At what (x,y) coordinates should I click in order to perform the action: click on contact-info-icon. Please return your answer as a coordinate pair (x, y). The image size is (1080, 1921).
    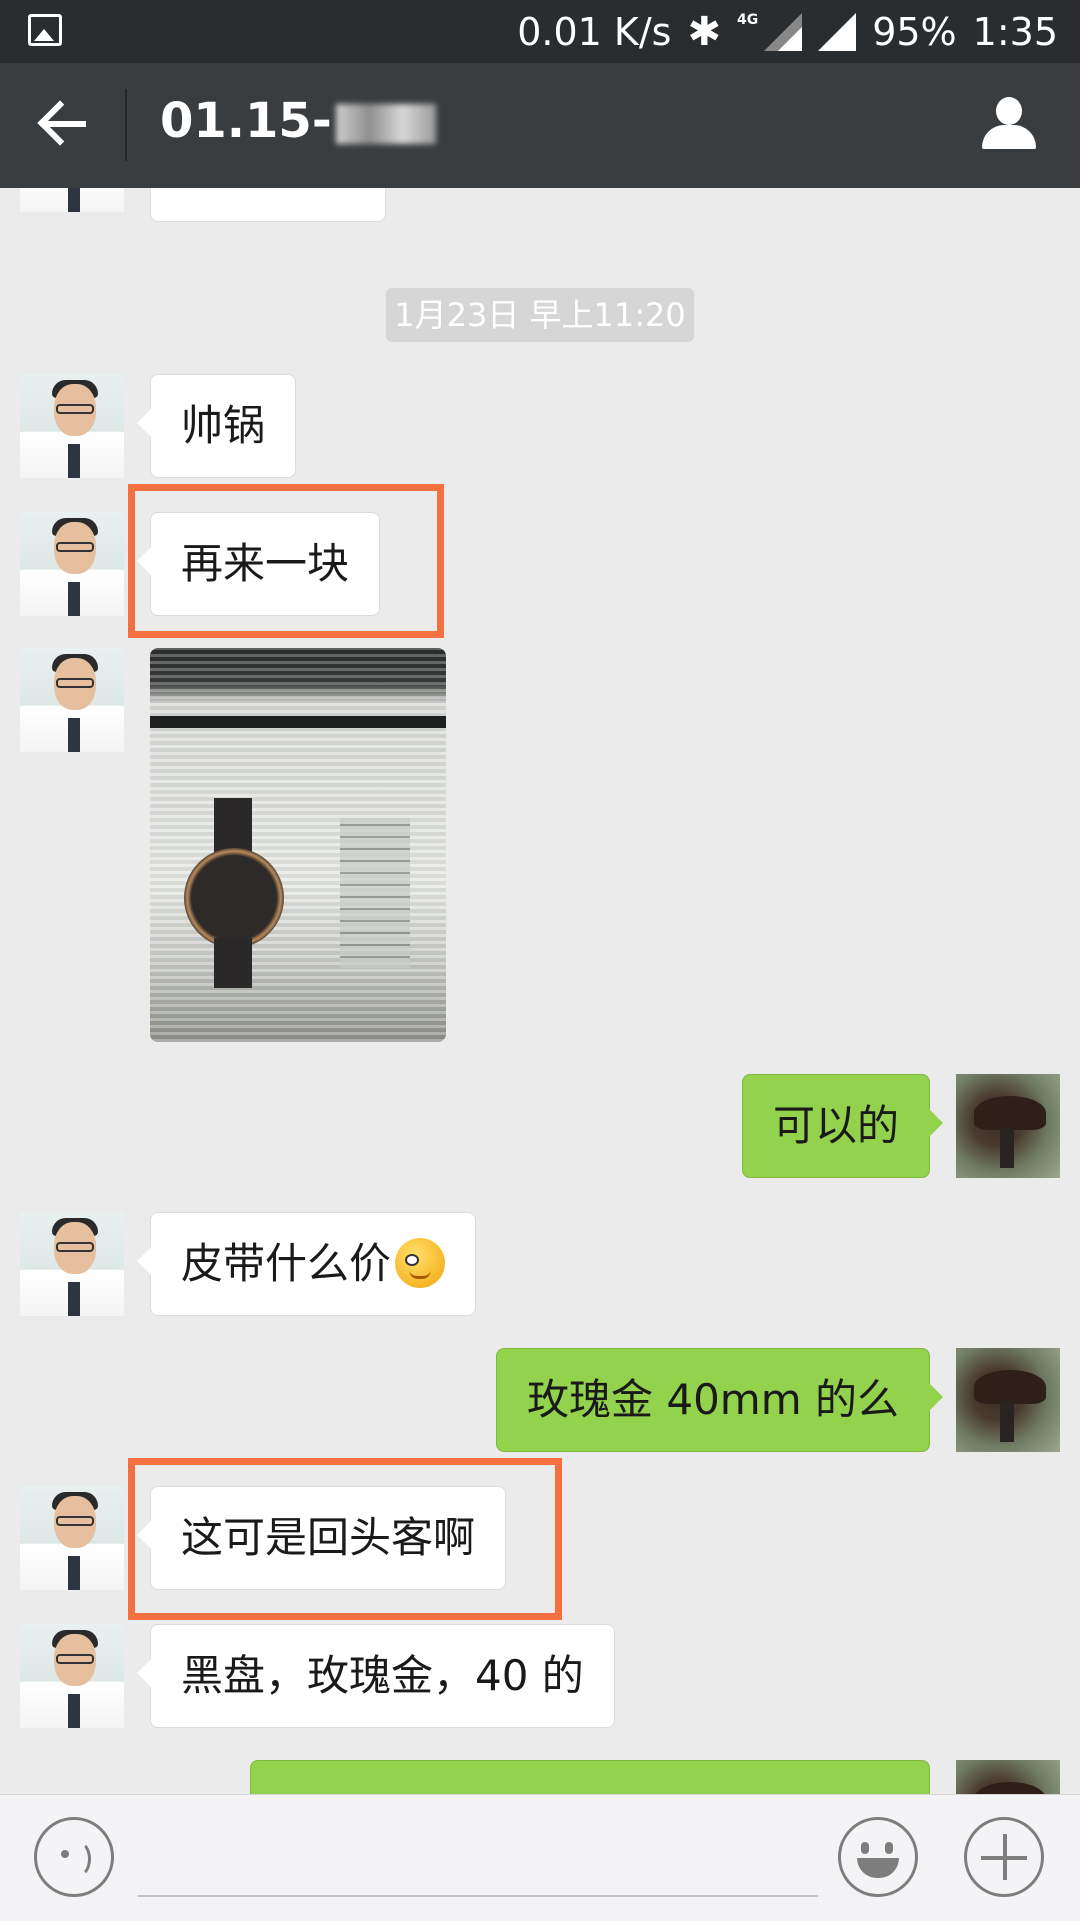
    Looking at the image, I should click on (1009, 126).